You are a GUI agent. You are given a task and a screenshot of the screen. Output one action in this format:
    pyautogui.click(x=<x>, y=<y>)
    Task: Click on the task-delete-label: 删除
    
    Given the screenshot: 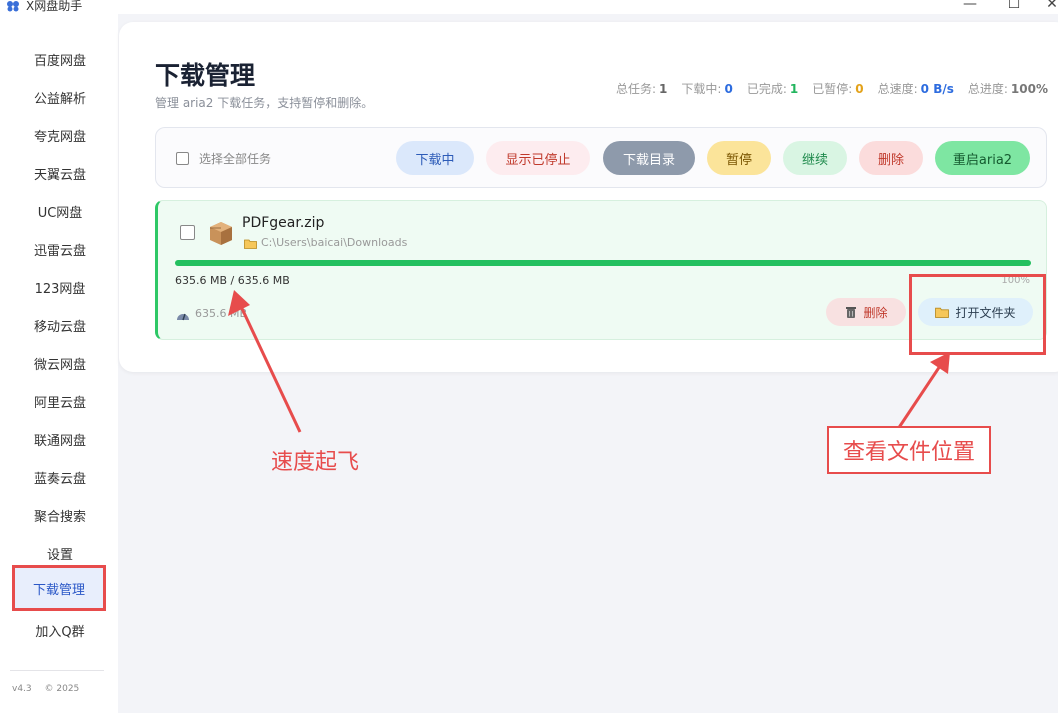 What is the action you would take?
    pyautogui.click(x=875, y=312)
    